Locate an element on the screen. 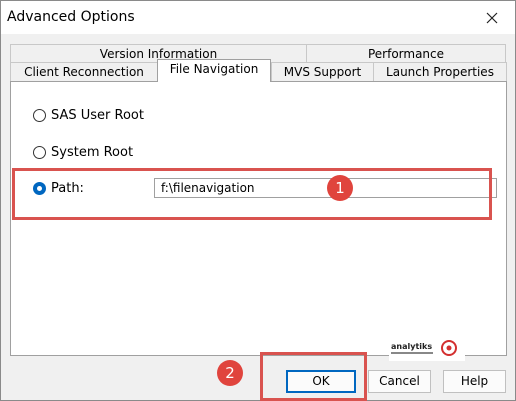 This screenshot has height=401, width=516. close-icon is located at coordinates (492, 17).